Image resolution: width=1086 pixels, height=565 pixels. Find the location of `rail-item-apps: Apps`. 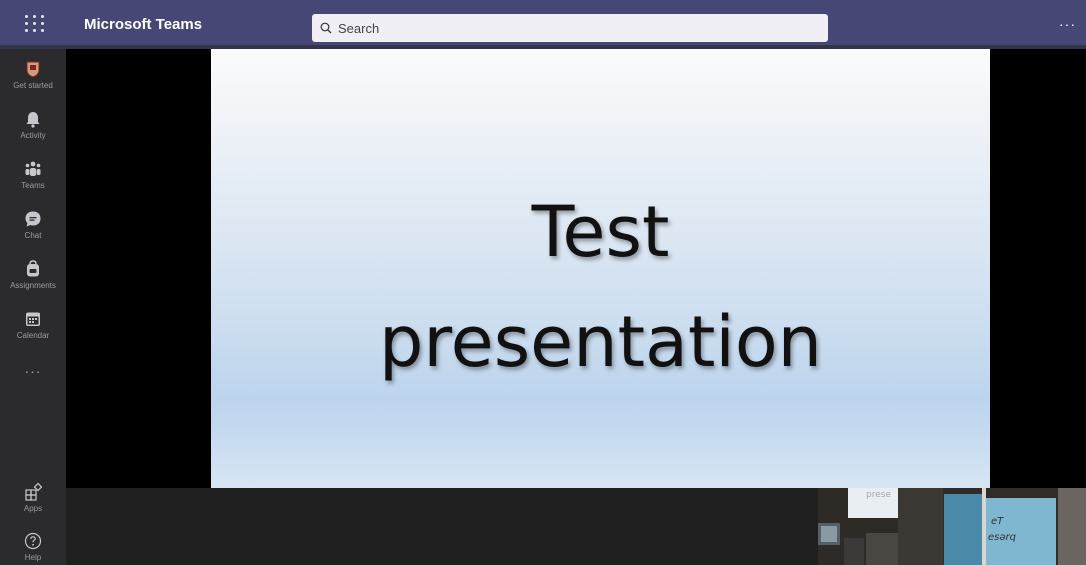

rail-item-apps: Apps is located at coordinates (33, 497).